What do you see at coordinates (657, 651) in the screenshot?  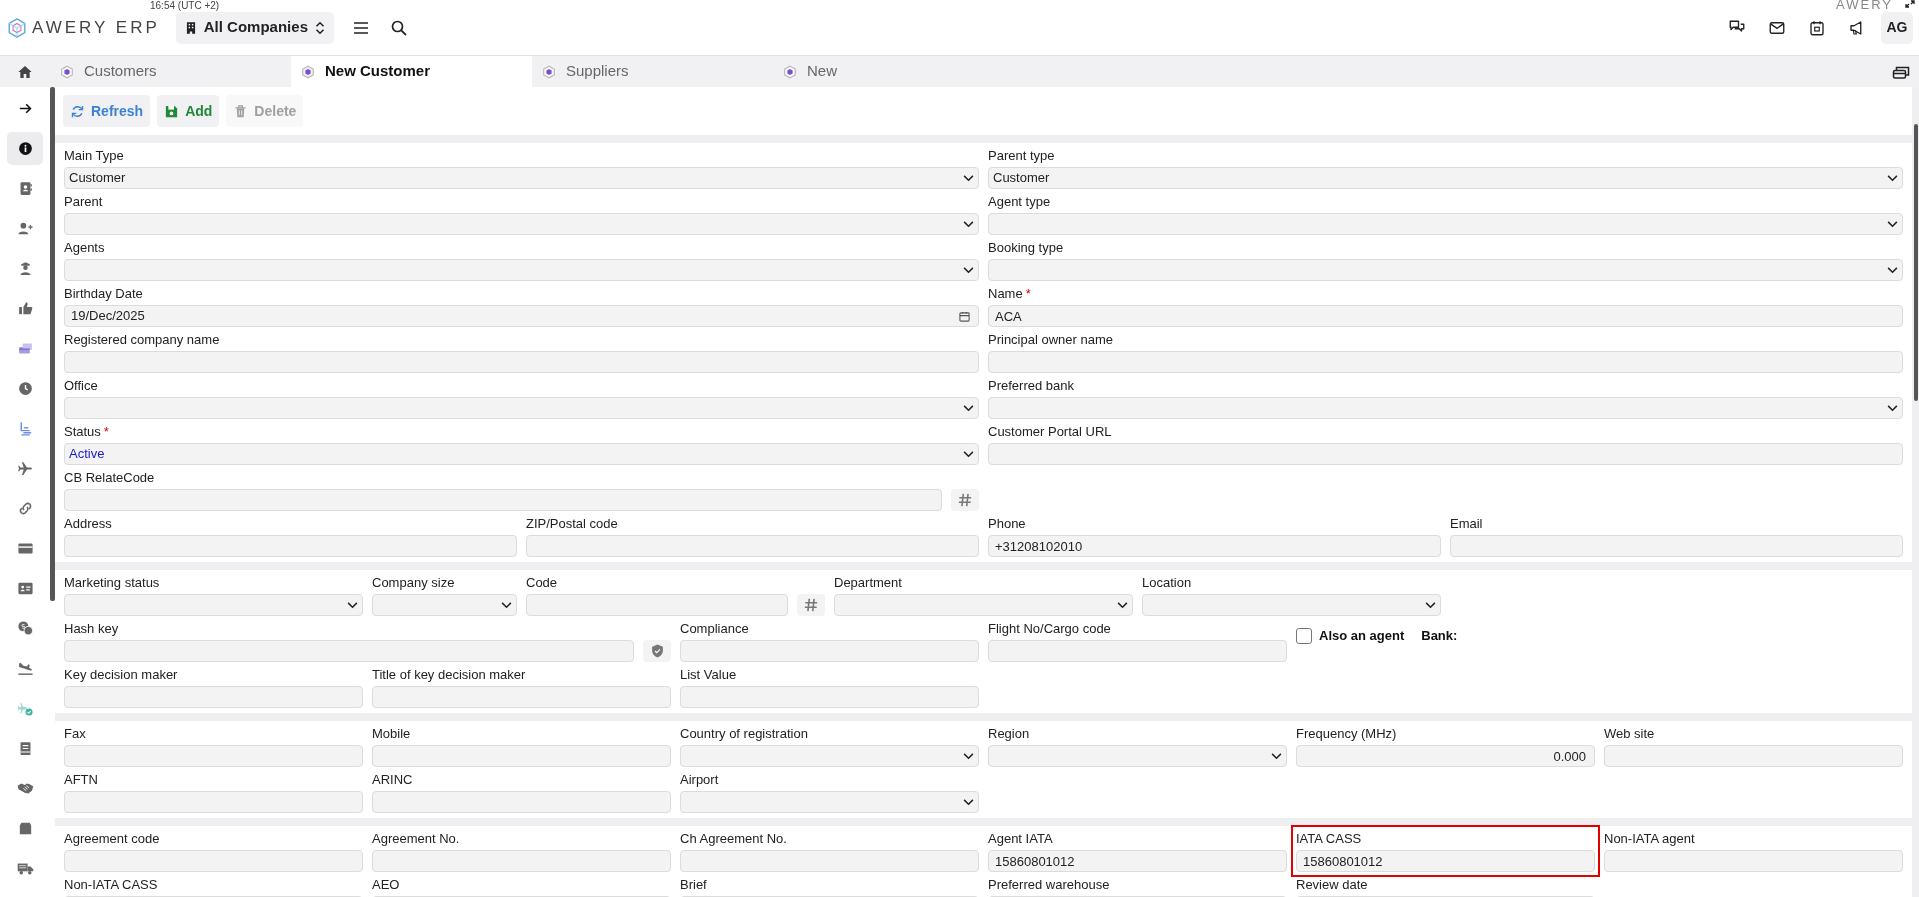 I see `shield-button` at bounding box center [657, 651].